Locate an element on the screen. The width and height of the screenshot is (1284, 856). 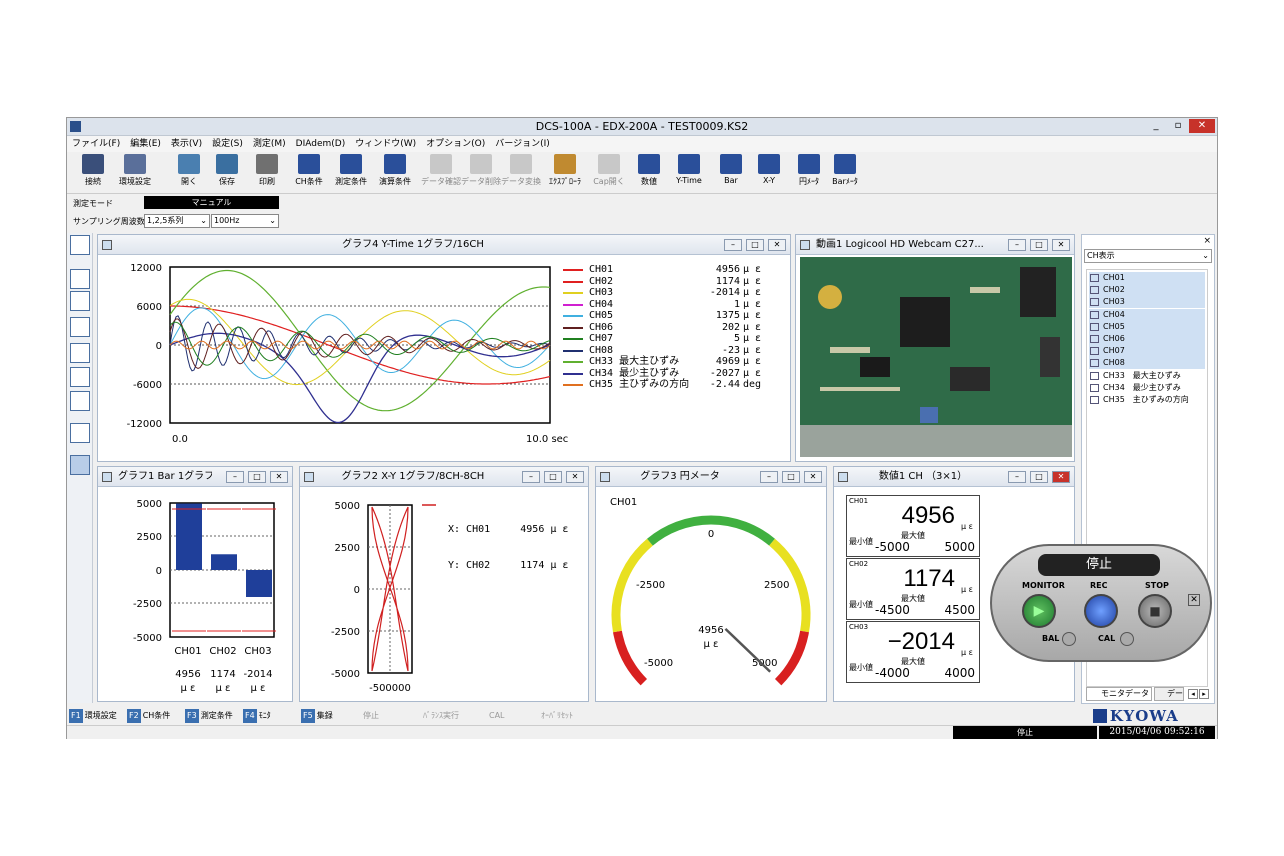
x-tick: -500000 is located at coordinates (390, 688).